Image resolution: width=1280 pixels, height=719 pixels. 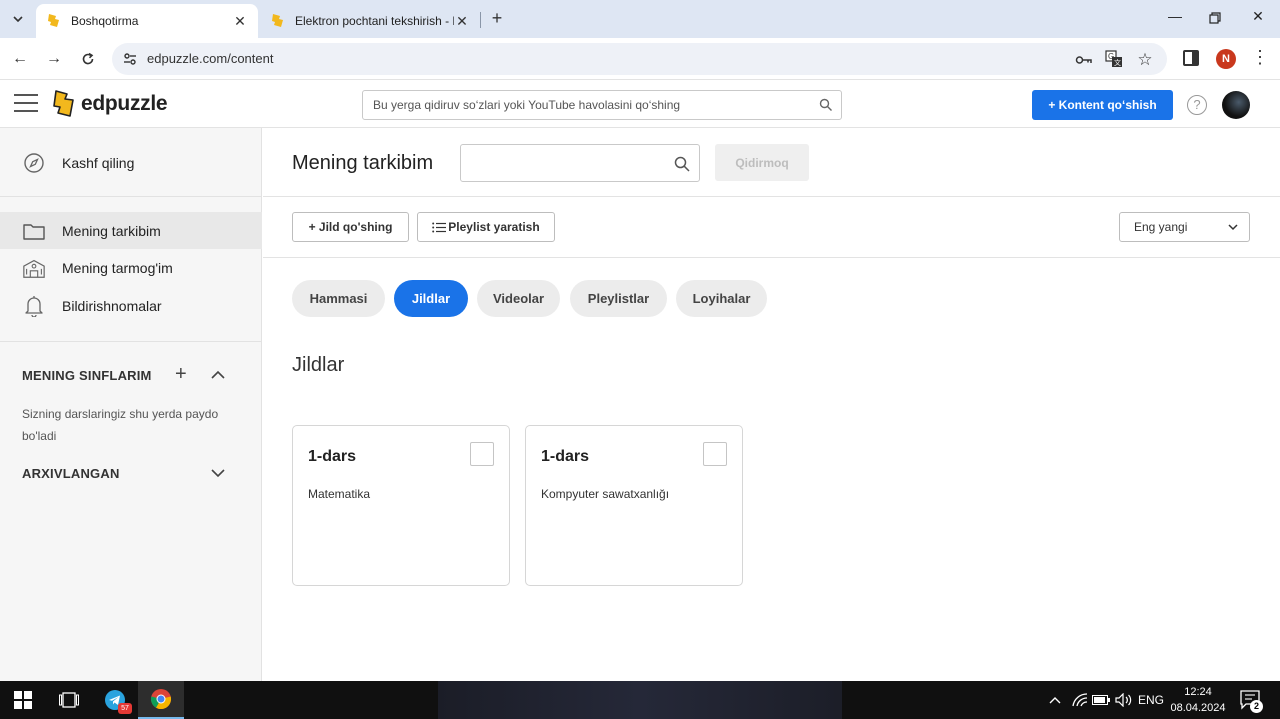 What do you see at coordinates (1080, 700) in the screenshot?
I see `wifi-icon` at bounding box center [1080, 700].